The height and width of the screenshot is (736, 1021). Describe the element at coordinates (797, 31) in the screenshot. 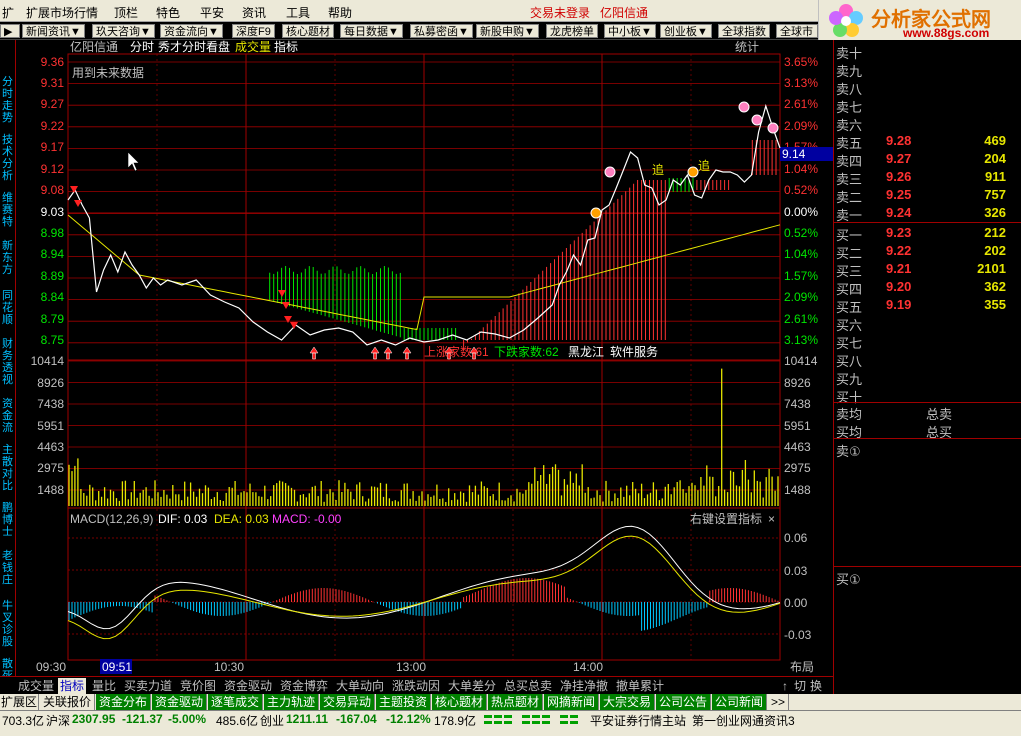

I see `toolbar-global-market: 全球市` at that location.